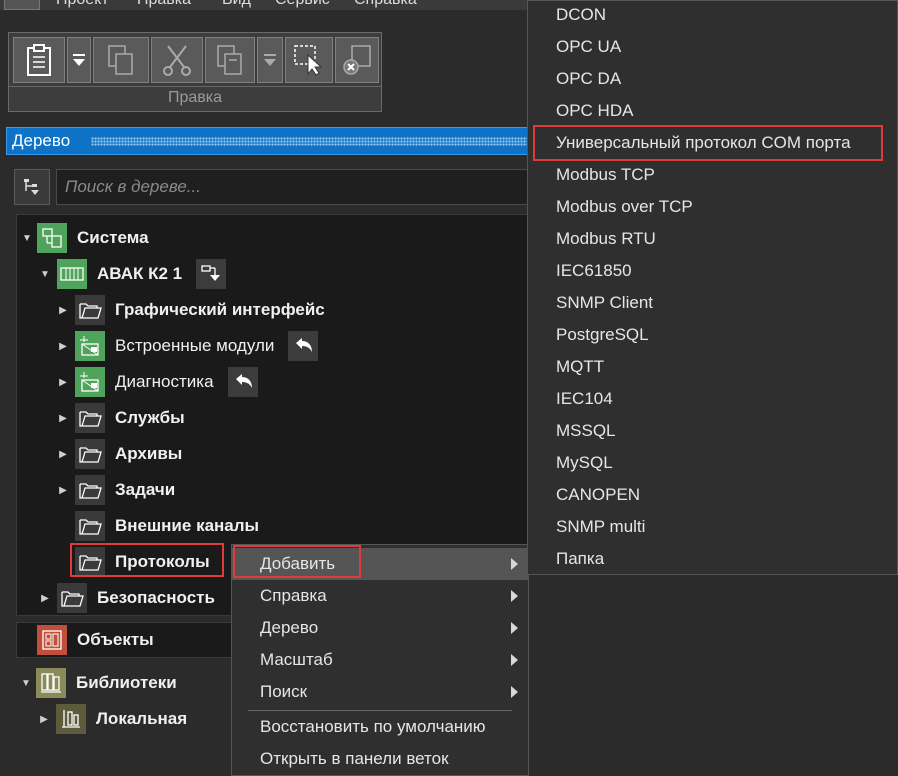 Image resolution: width=898 pixels, height=776 pixels. I want to click on submenu-item: CANOPEN, so click(712, 495).